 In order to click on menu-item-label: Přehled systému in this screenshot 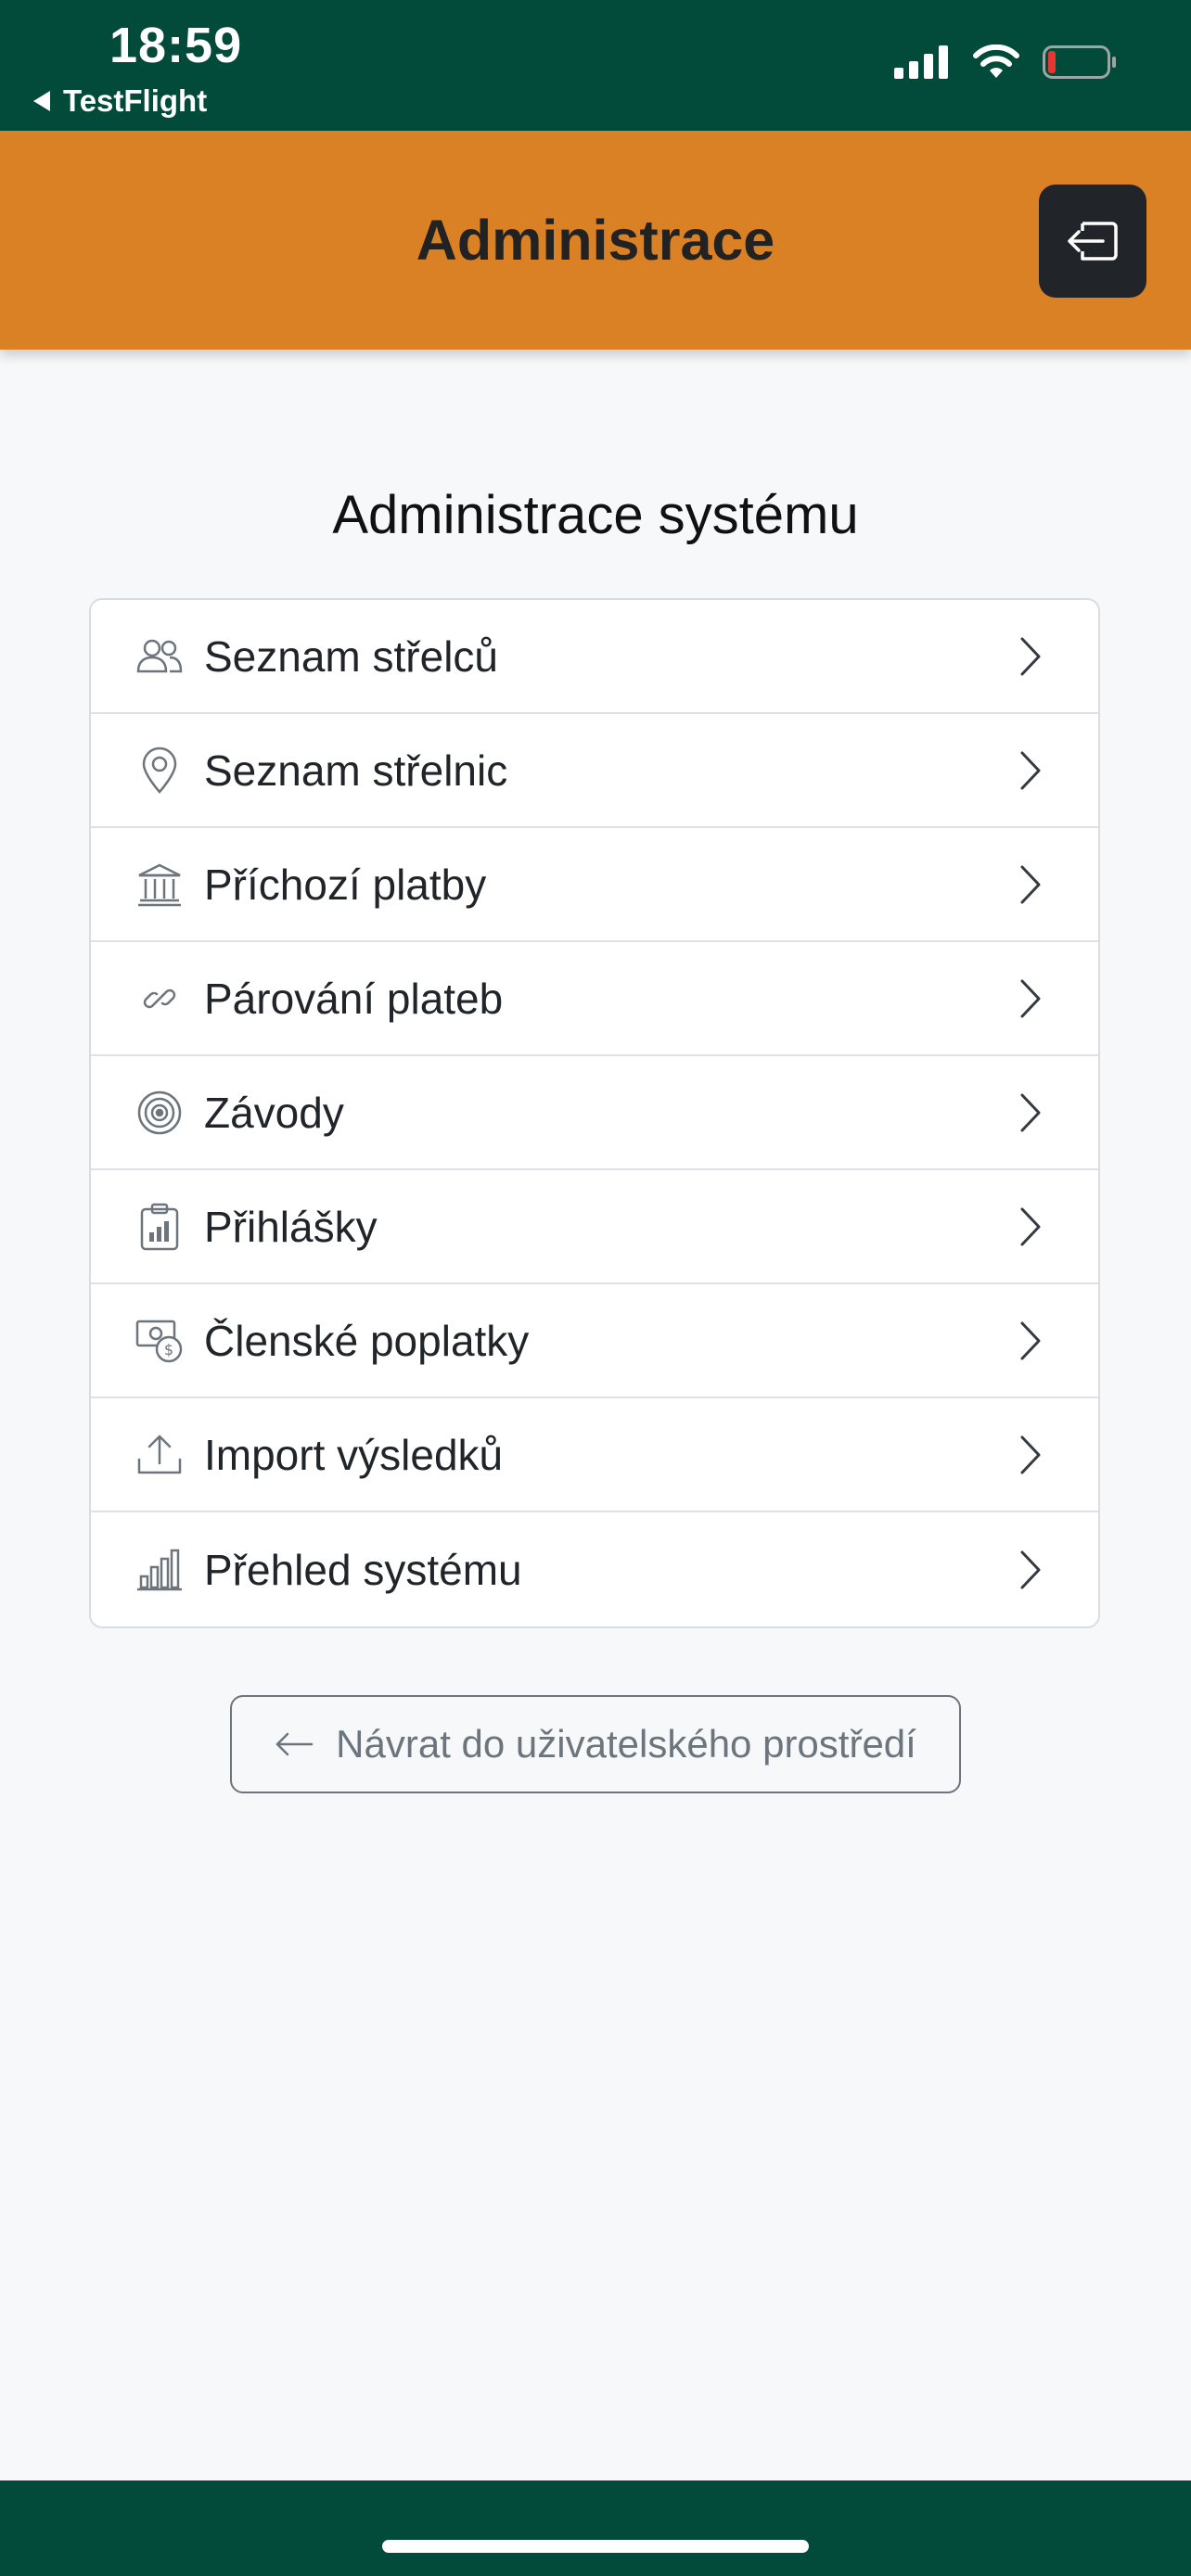, I will do `click(363, 1570)`.